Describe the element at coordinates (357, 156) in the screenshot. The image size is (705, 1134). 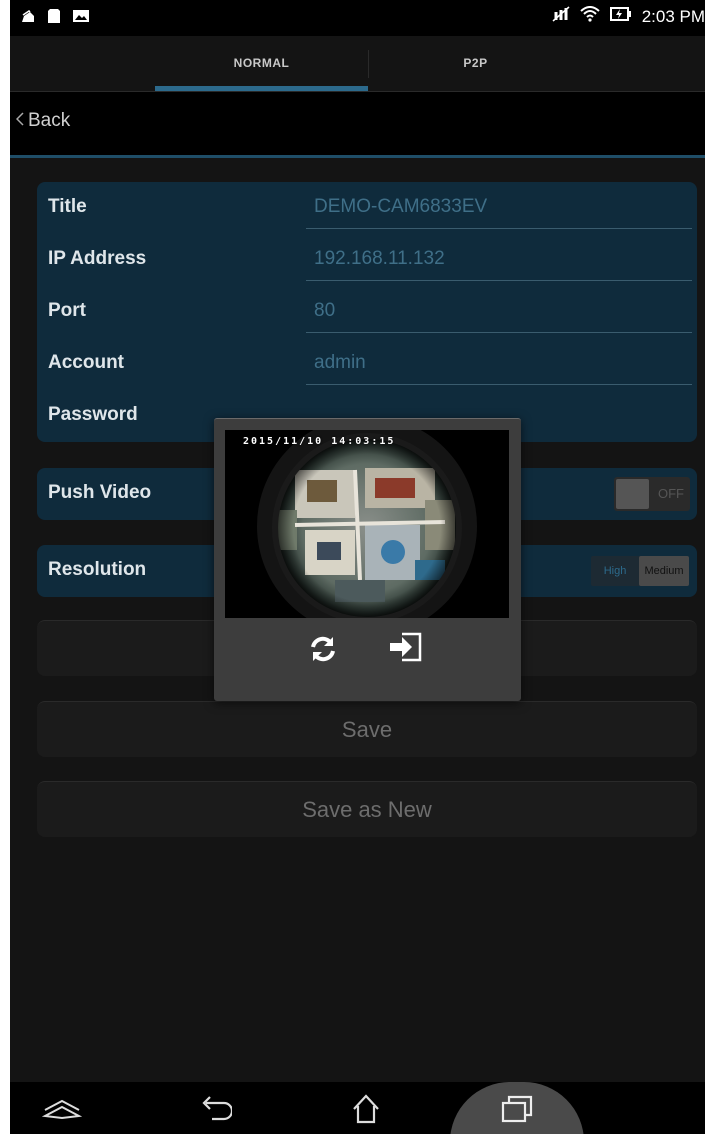
I see `header-divider` at that location.